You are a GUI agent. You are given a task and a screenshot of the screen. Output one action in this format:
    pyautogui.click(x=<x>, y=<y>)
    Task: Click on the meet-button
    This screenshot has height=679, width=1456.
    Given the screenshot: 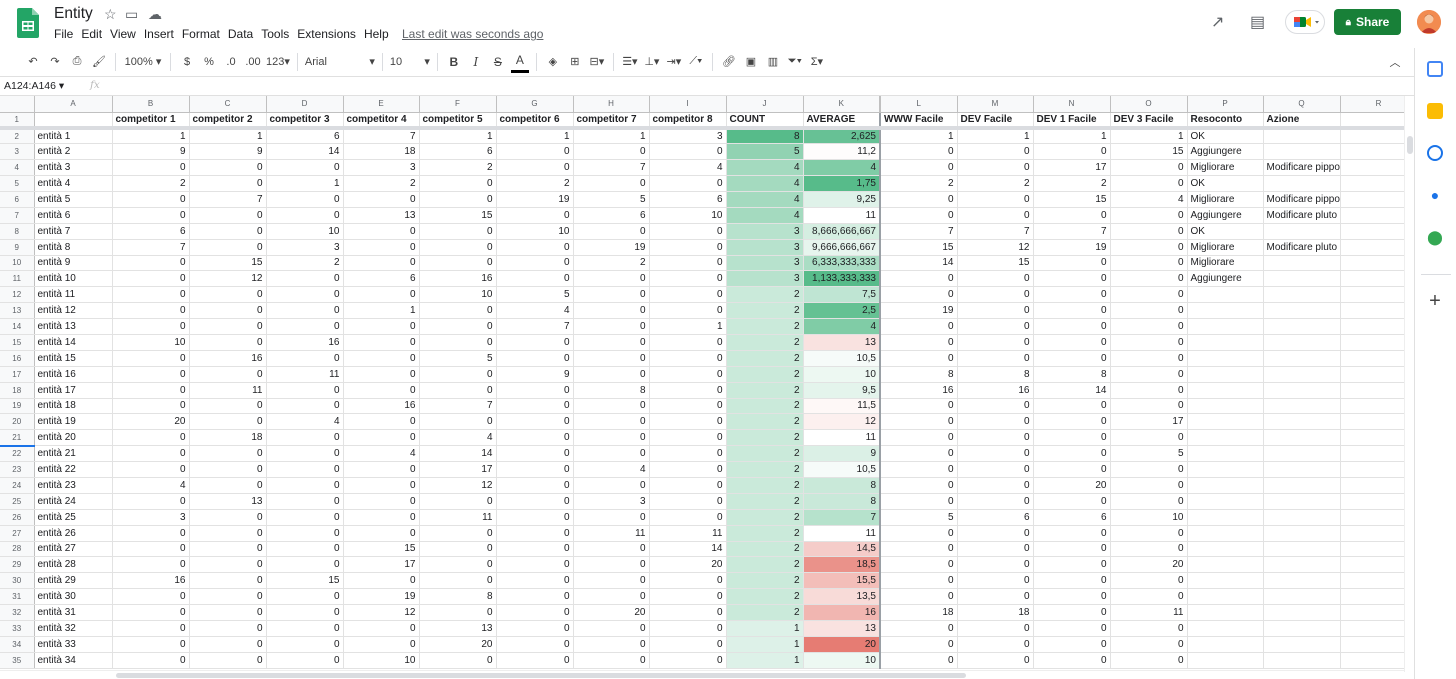 What is the action you would take?
    pyautogui.click(x=1305, y=22)
    